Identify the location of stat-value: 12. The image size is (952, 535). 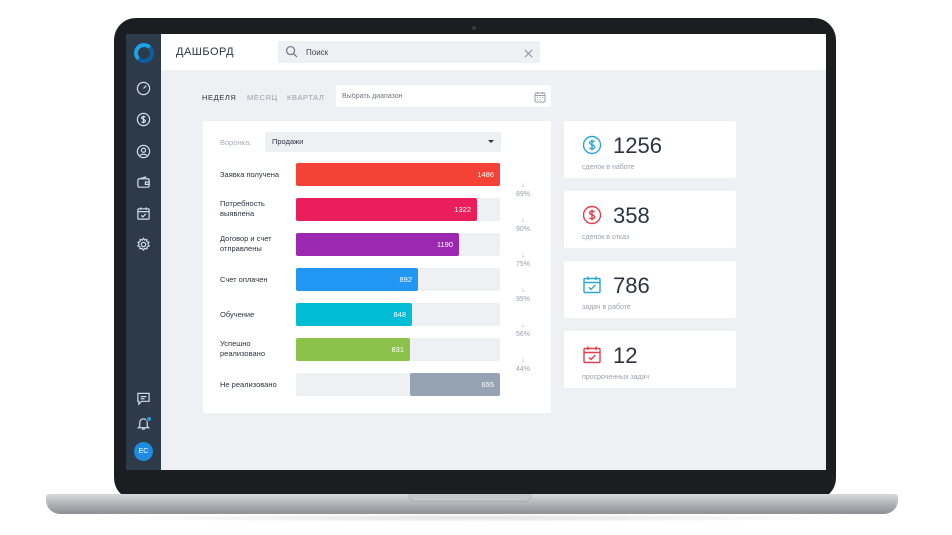
(625, 355).